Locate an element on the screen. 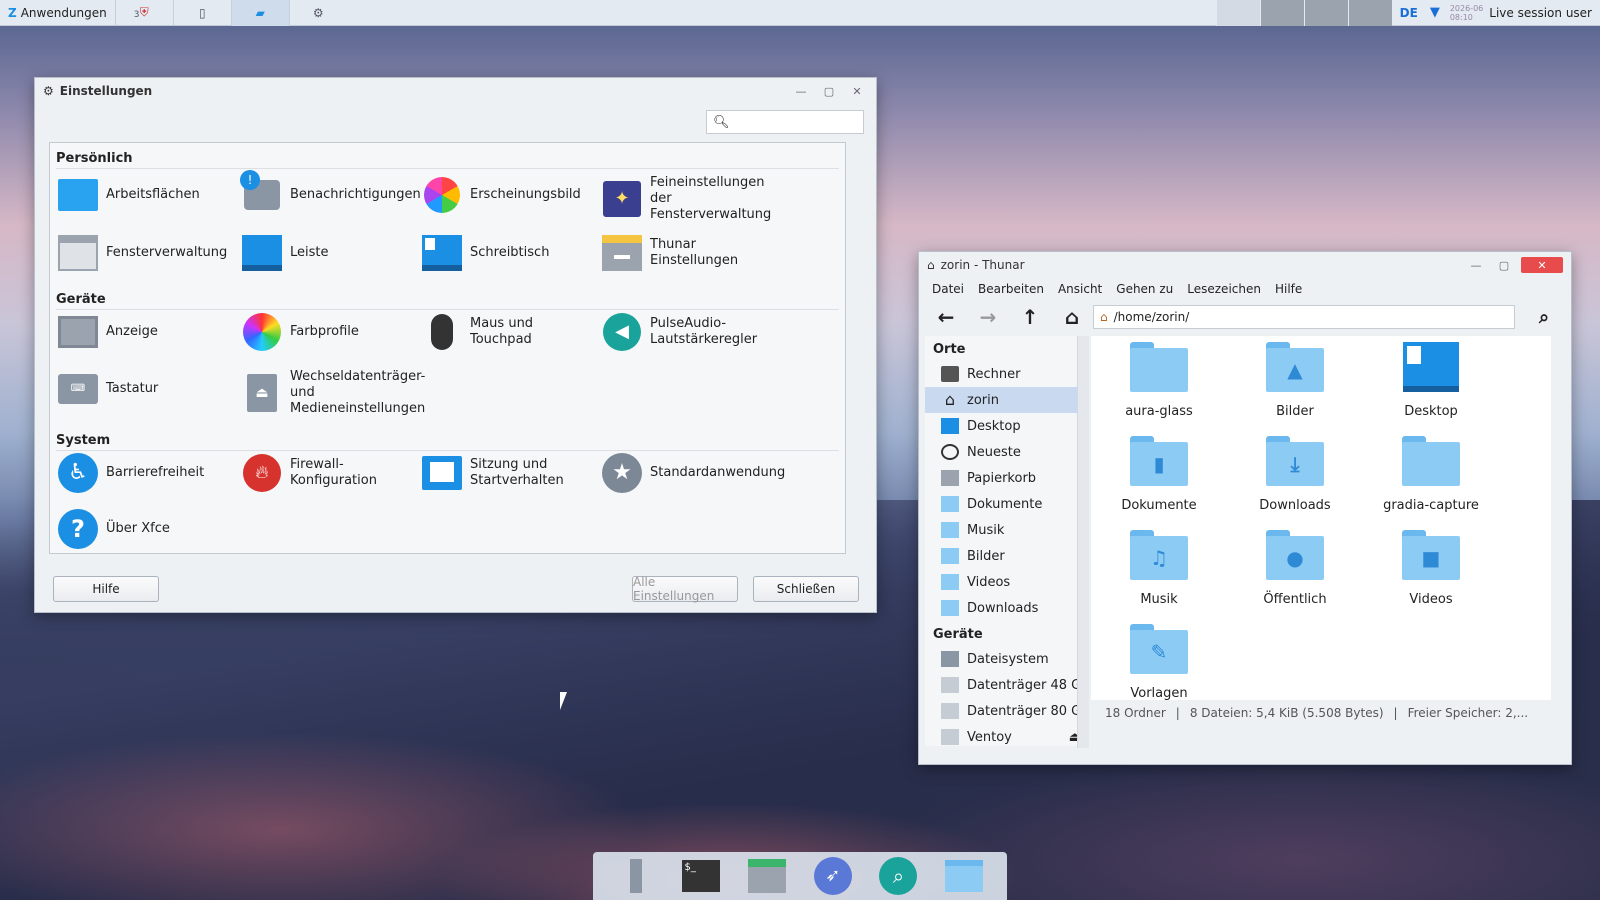 Image resolution: width=1600 pixels, height=900 pixels. appearance-icon is located at coordinates (442, 195).